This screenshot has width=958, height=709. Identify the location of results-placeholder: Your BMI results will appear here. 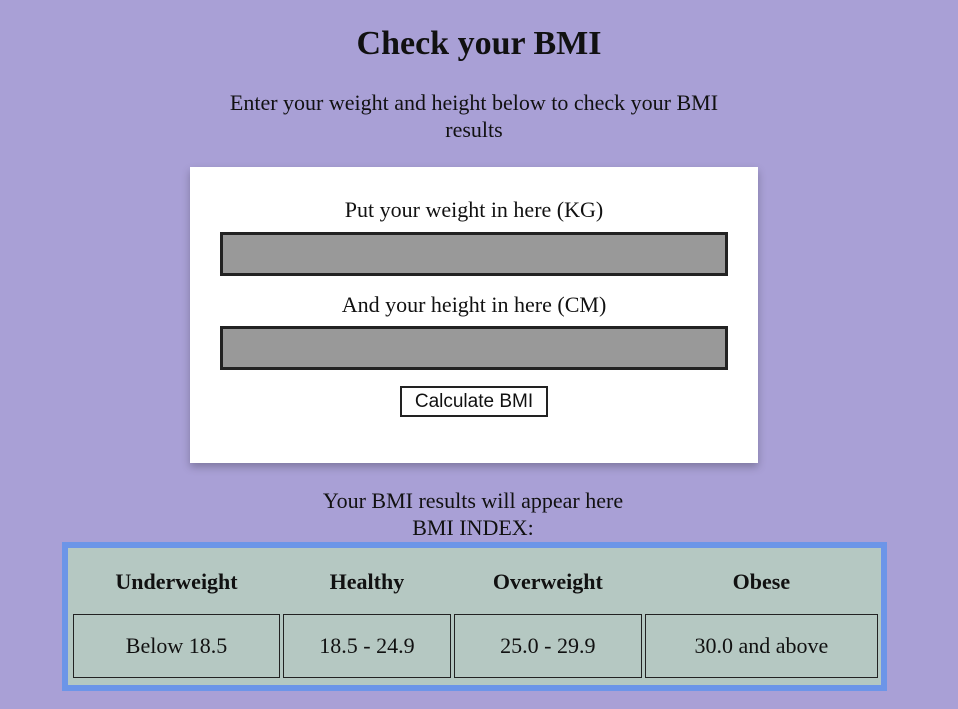
(473, 500).